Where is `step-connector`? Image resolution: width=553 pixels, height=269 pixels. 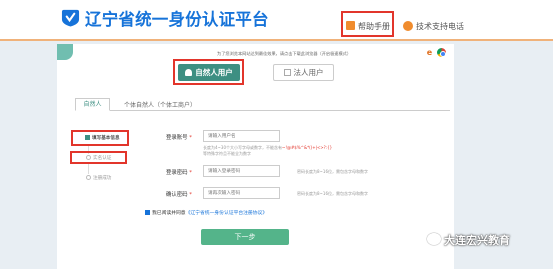 step-connector is located at coordinates (88, 168).